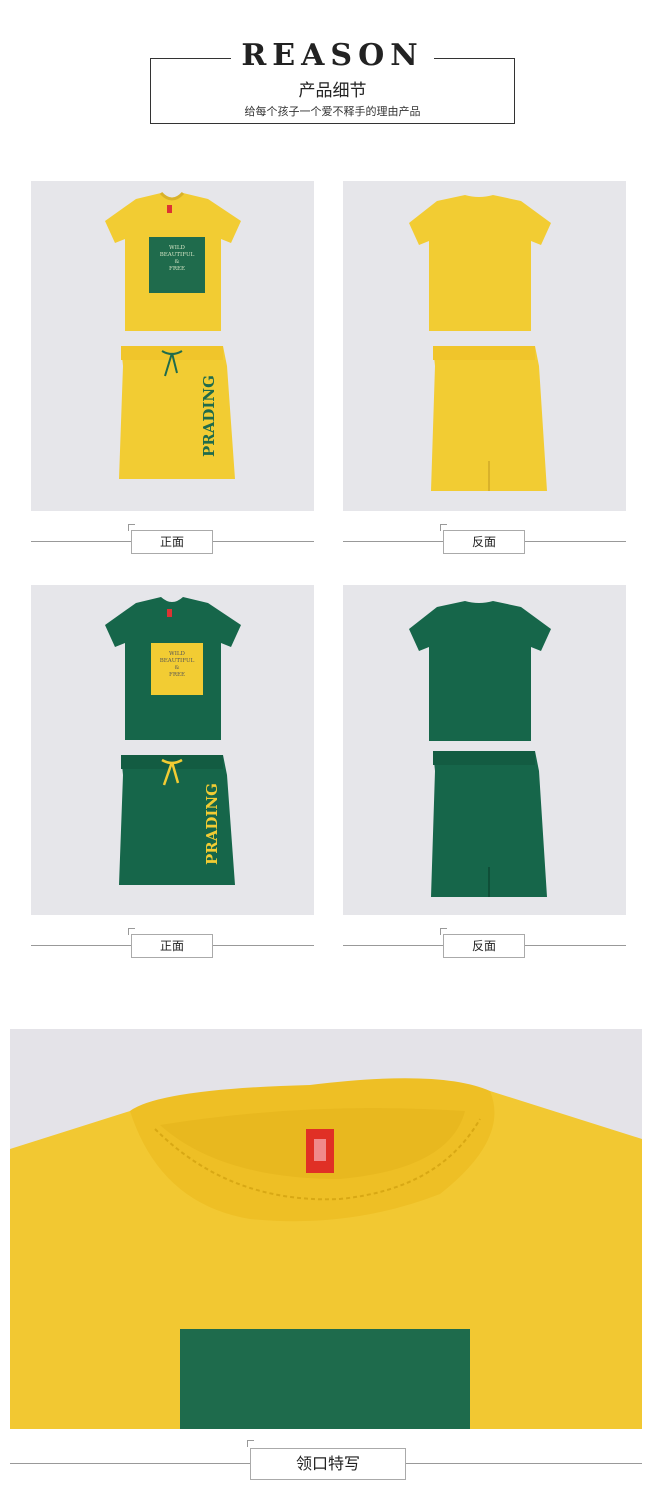 Image resolution: width=665 pixels, height=1499 pixels. What do you see at coordinates (332, 111) in the screenshot?
I see `header-tagline: 给每个孩子一个爱不释手的理由产品` at bounding box center [332, 111].